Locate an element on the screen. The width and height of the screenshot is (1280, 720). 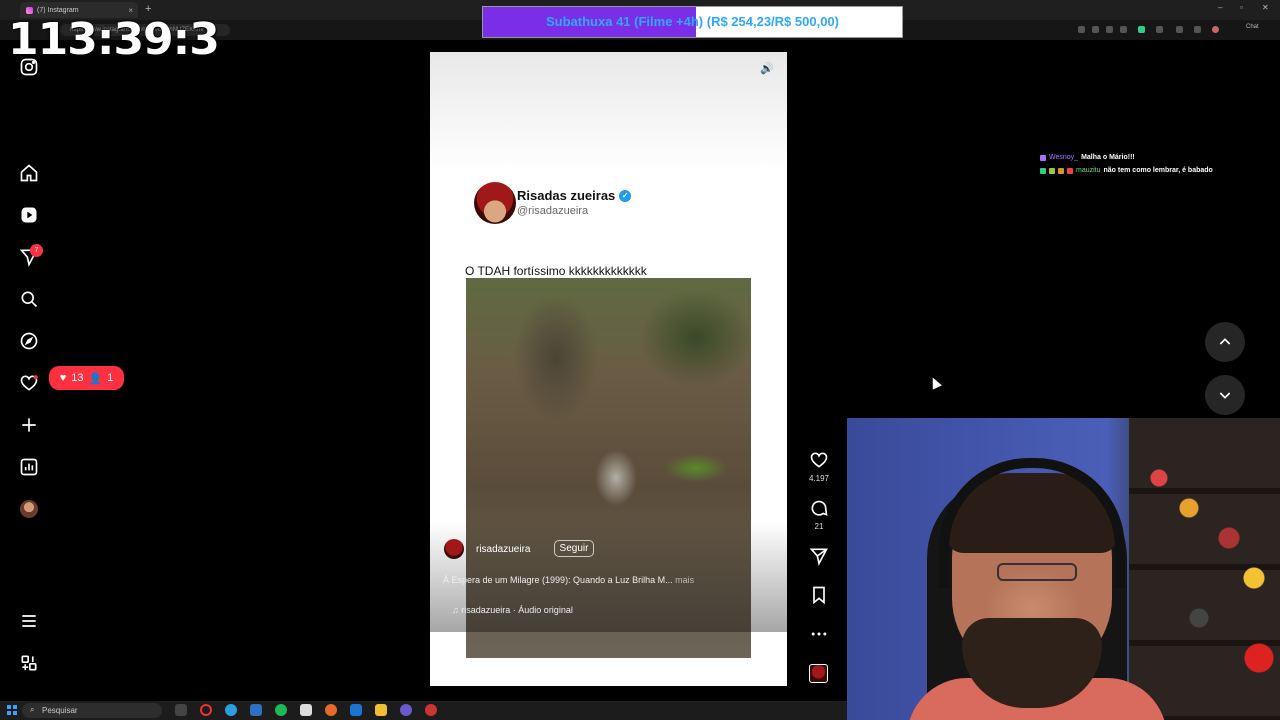
likes-count: 4.197 is located at coordinates (819, 478).